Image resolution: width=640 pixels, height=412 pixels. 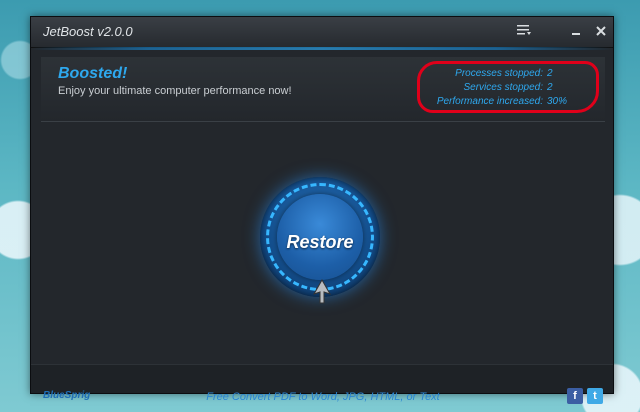 What do you see at coordinates (508, 87) in the screenshot?
I see `red-highlight-annotation` at bounding box center [508, 87].